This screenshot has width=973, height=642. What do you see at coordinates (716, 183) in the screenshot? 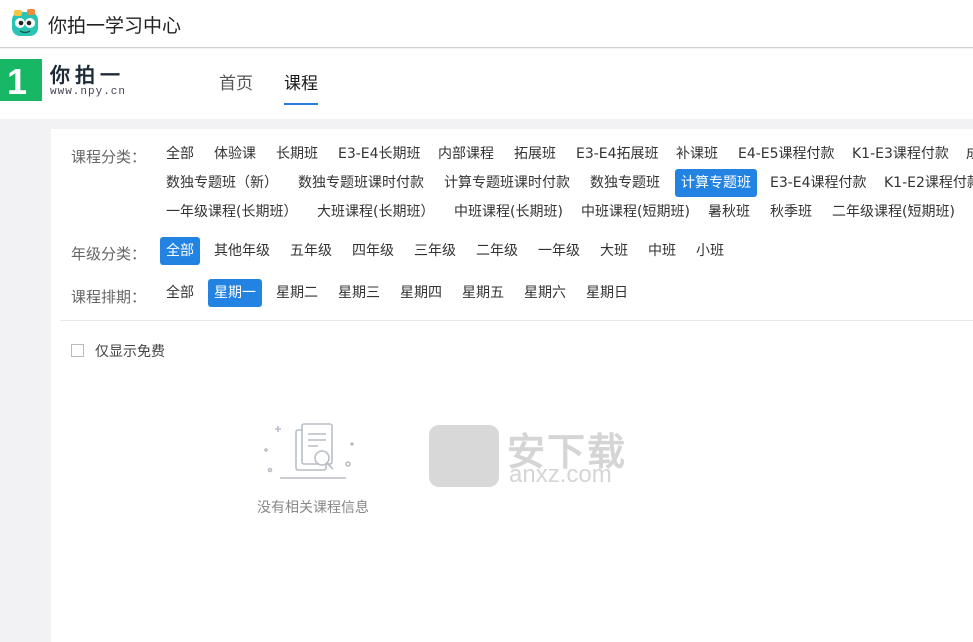
I see `course-tag-selected: 计算专题班` at bounding box center [716, 183].